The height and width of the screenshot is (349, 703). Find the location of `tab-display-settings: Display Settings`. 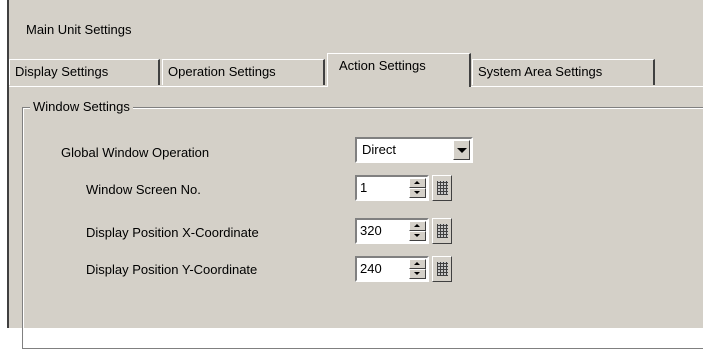

tab-display-settings: Display Settings is located at coordinates (84, 72).